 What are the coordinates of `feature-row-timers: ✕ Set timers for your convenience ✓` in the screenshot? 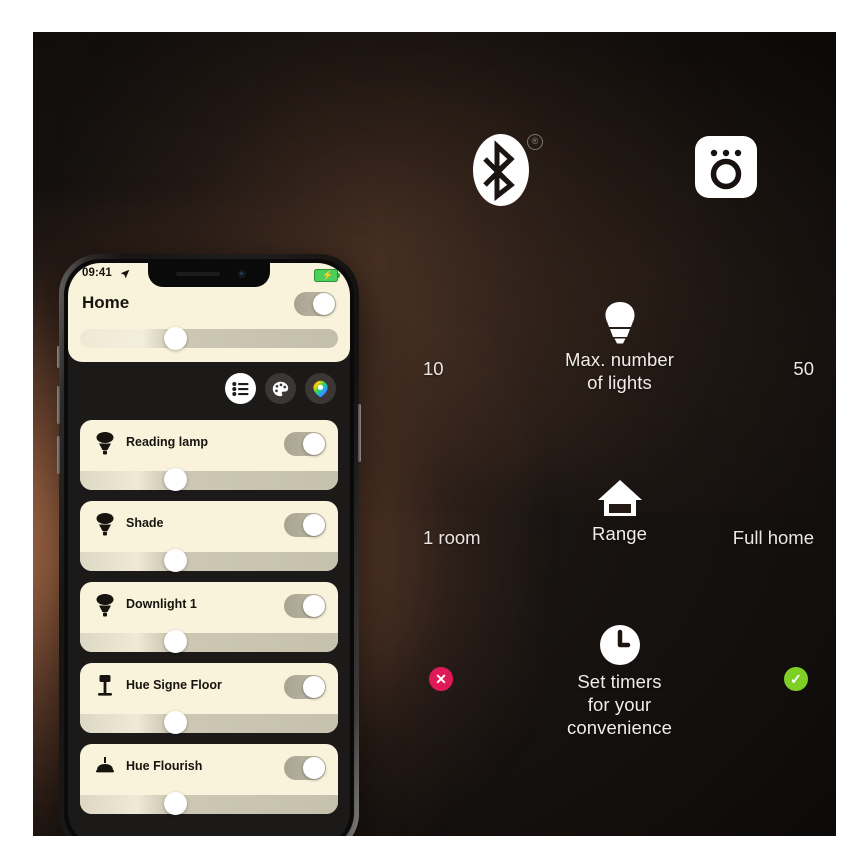 It's located at (619, 680).